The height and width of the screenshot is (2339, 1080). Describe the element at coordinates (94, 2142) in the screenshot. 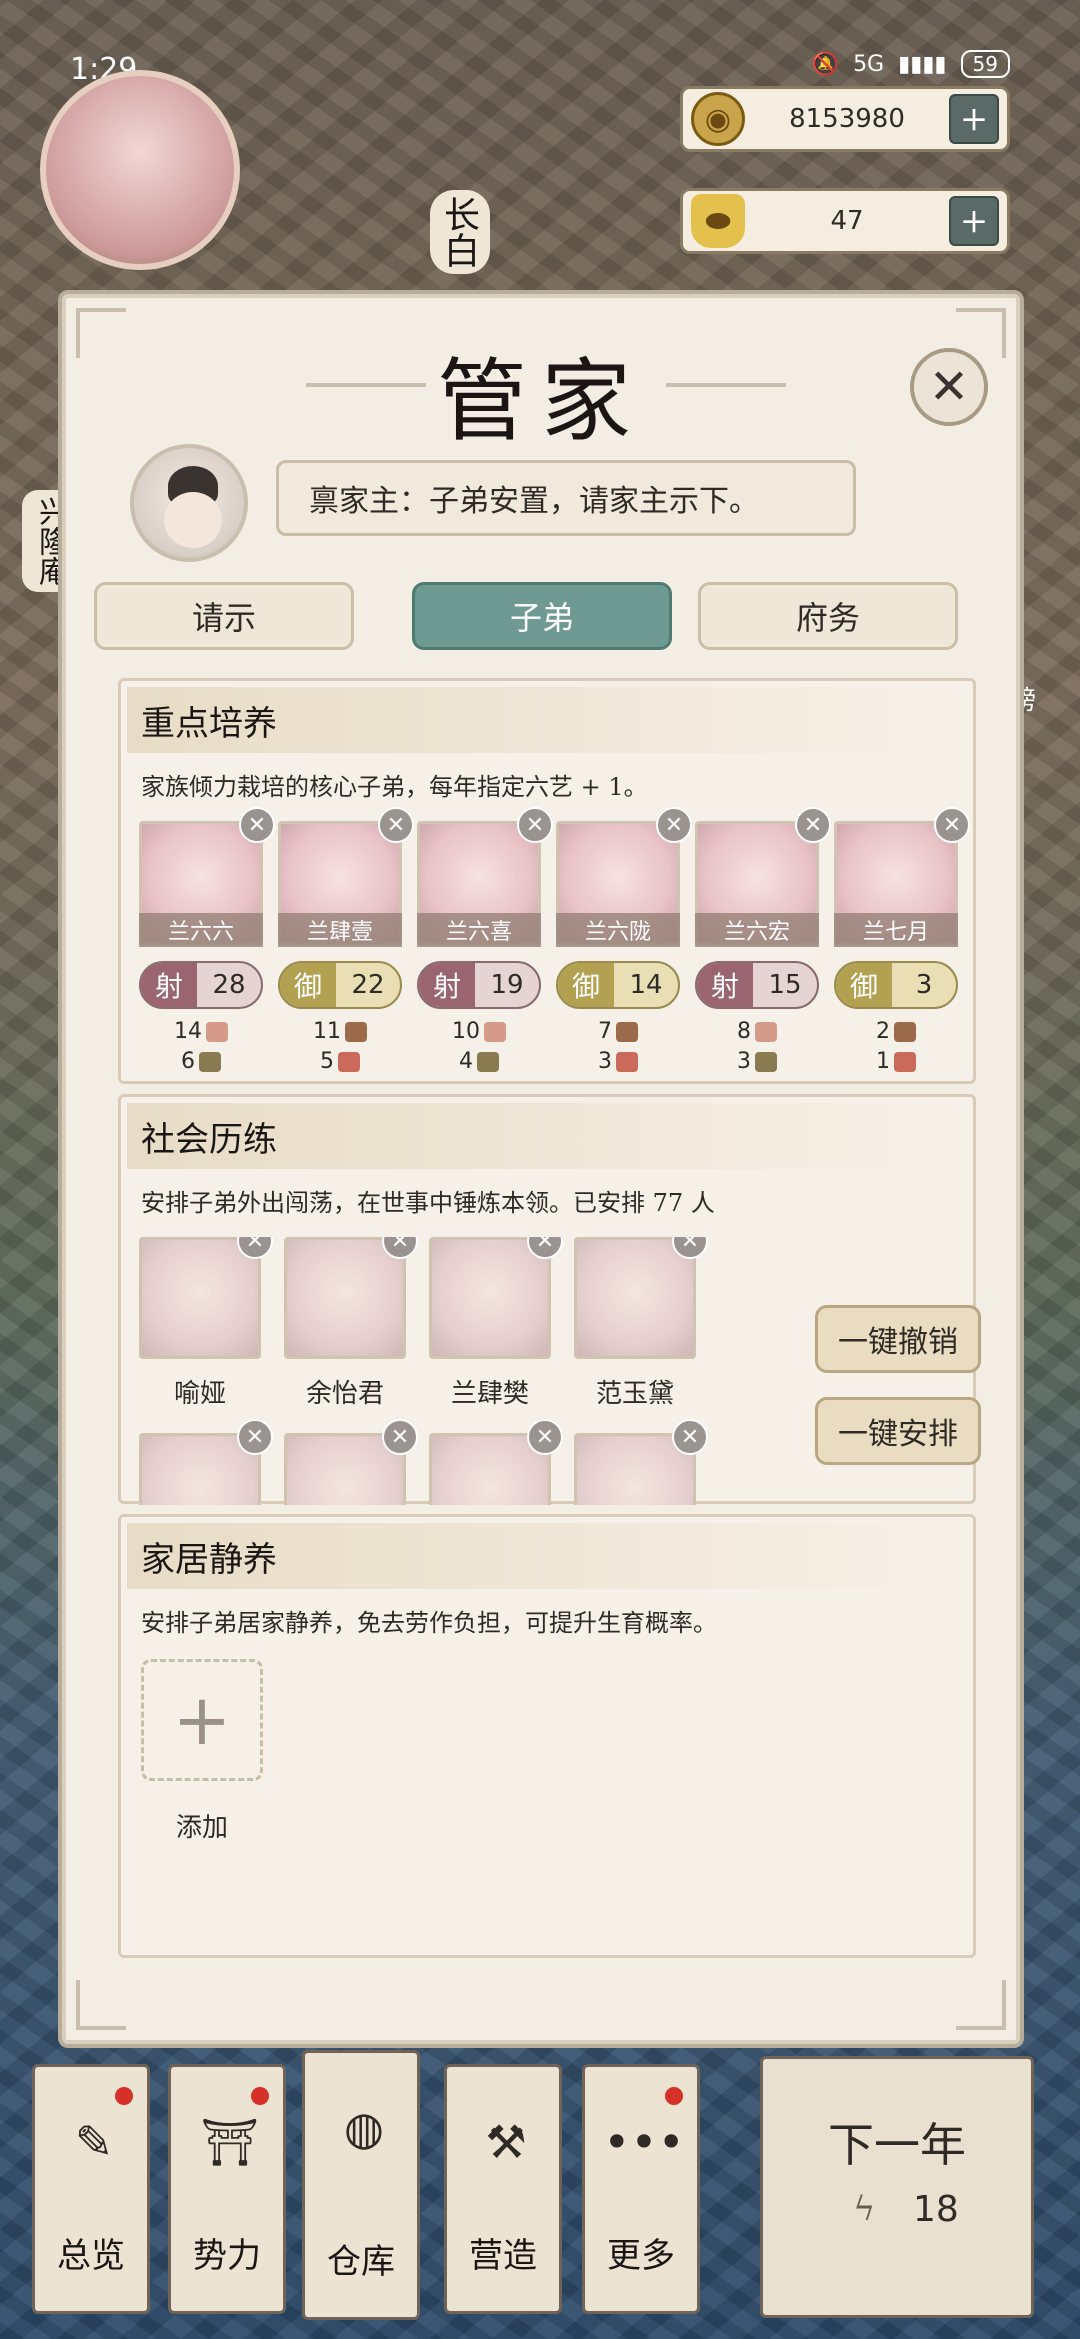

I see `brush-icon: ✎` at that location.